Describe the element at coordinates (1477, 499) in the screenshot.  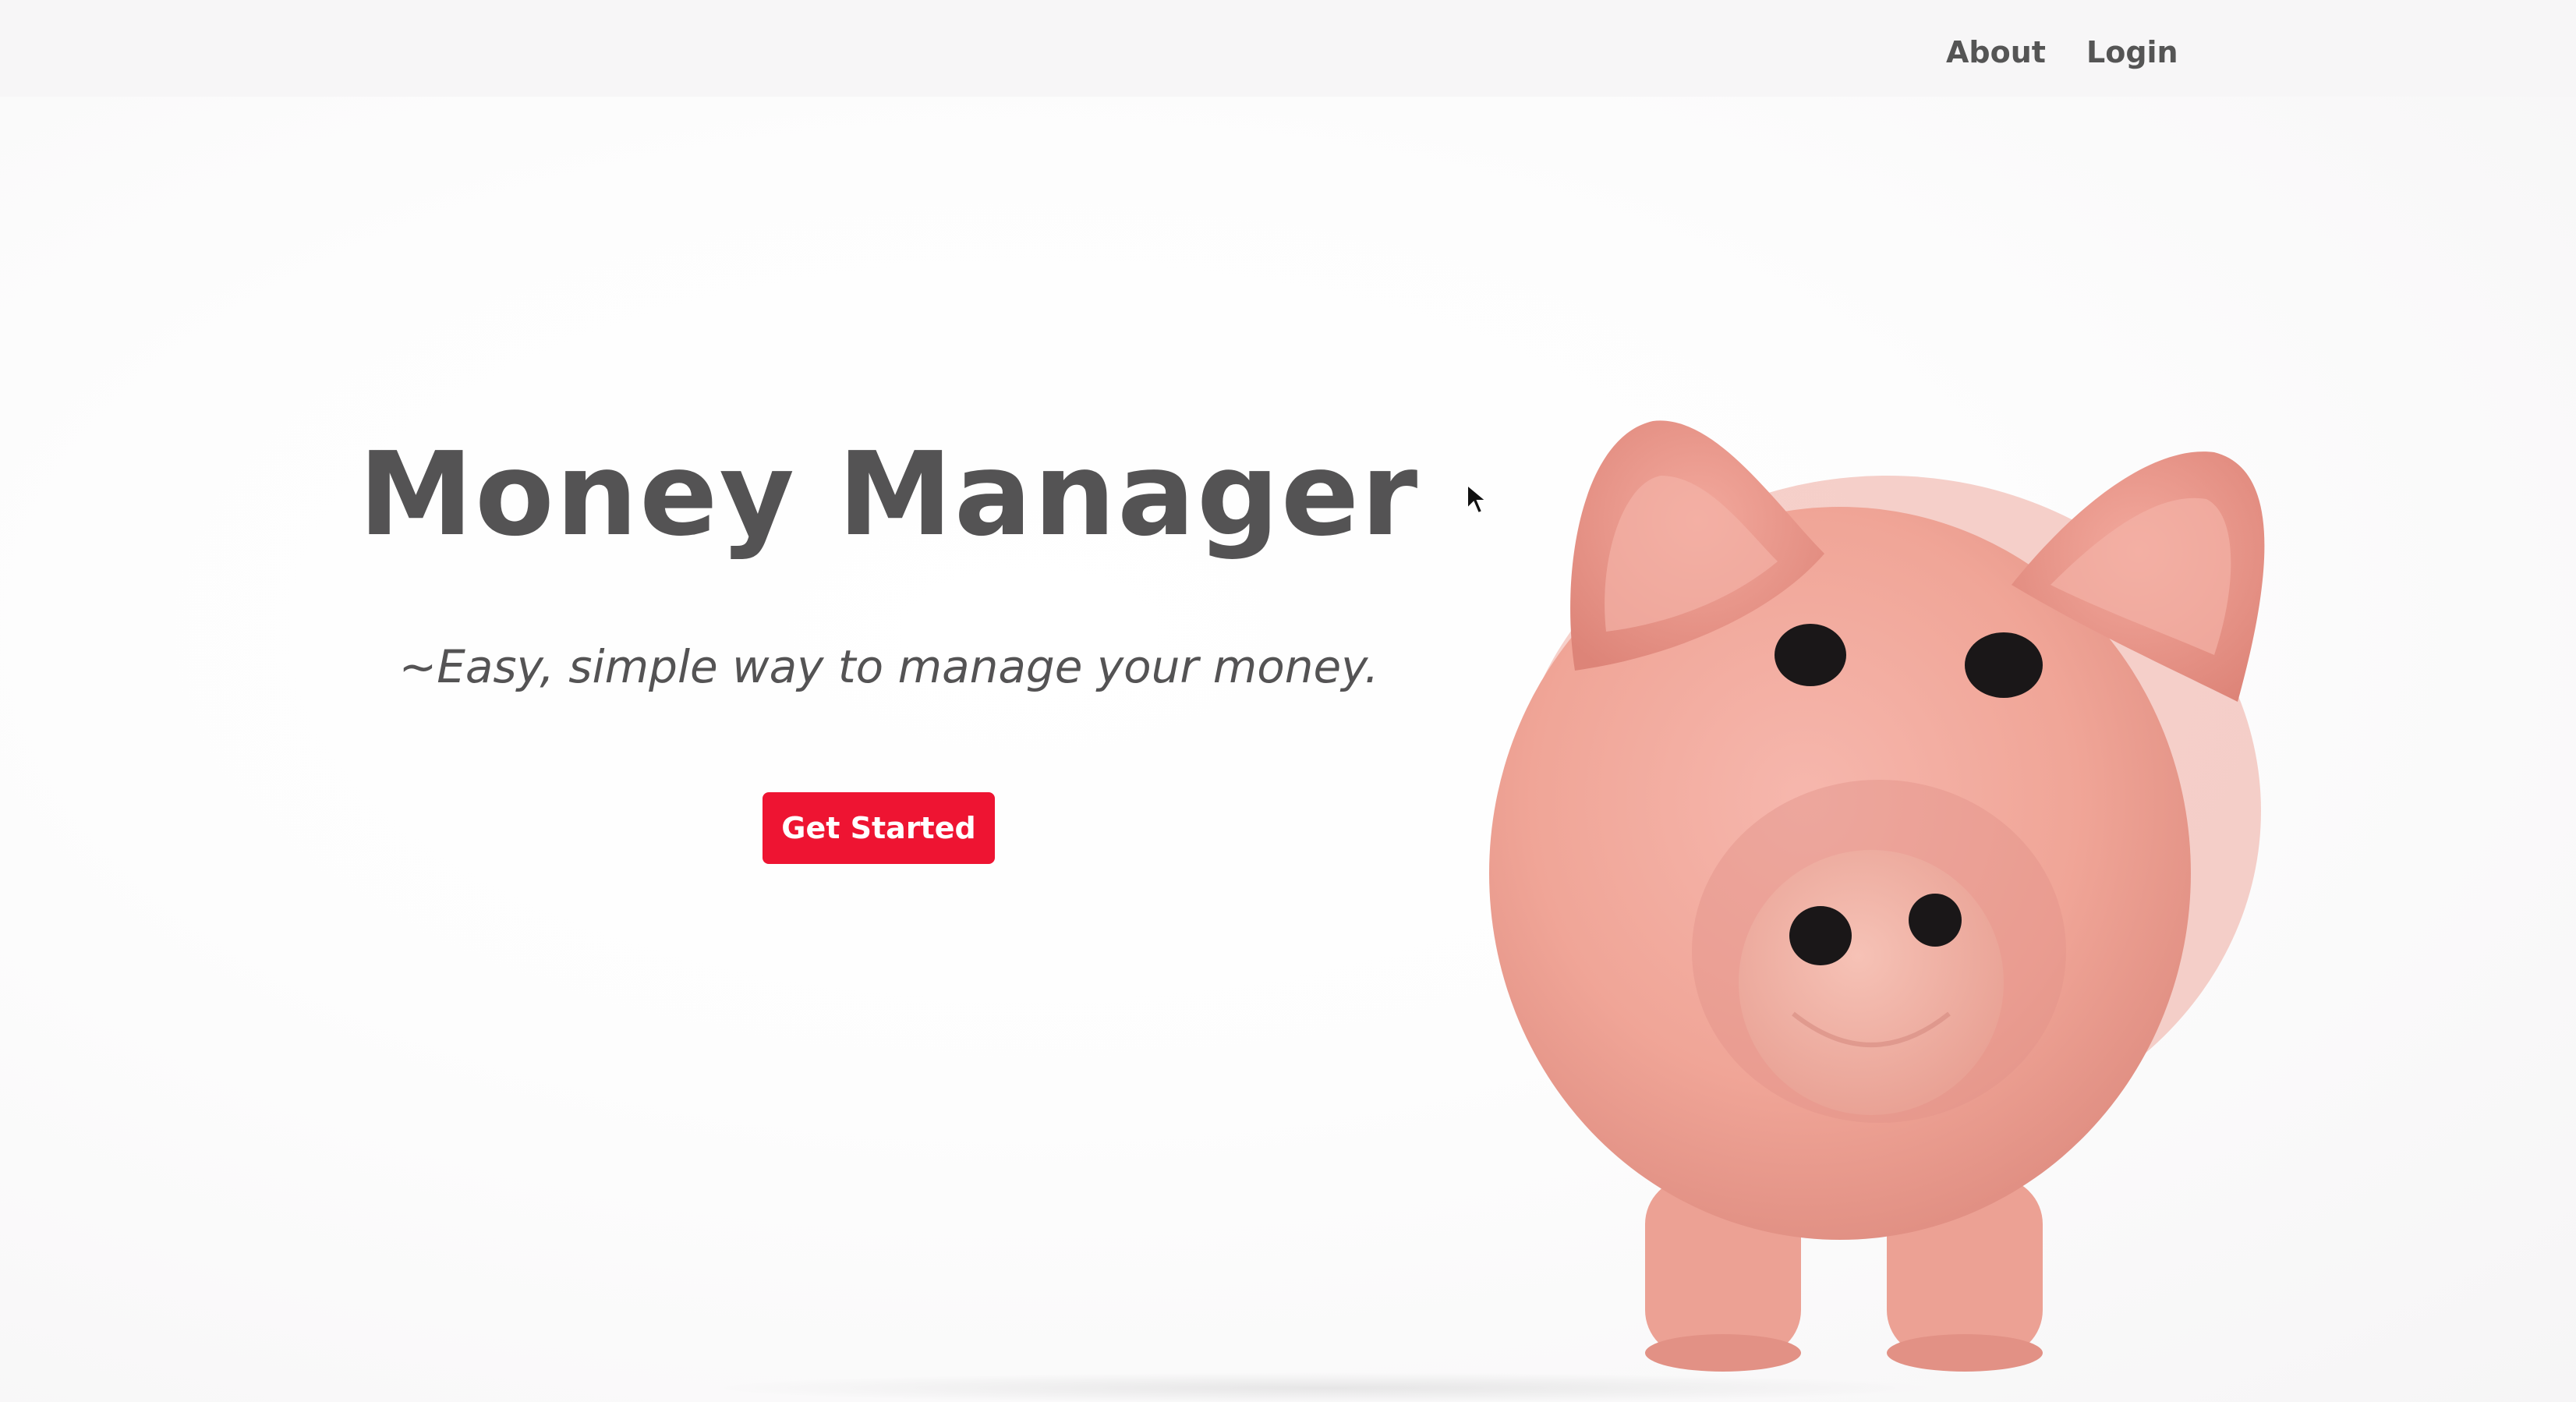
I see `mouse-pointer-icon` at that location.